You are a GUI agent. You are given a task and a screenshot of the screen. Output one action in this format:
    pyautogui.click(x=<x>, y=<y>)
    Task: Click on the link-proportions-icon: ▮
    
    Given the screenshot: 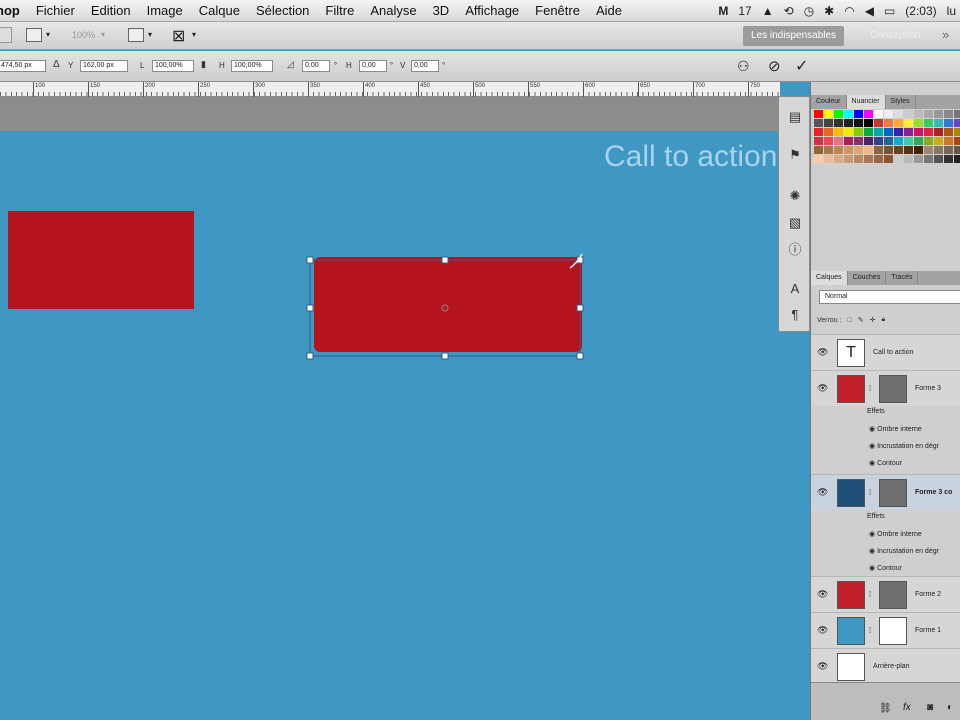 What is the action you would take?
    pyautogui.click(x=203, y=64)
    